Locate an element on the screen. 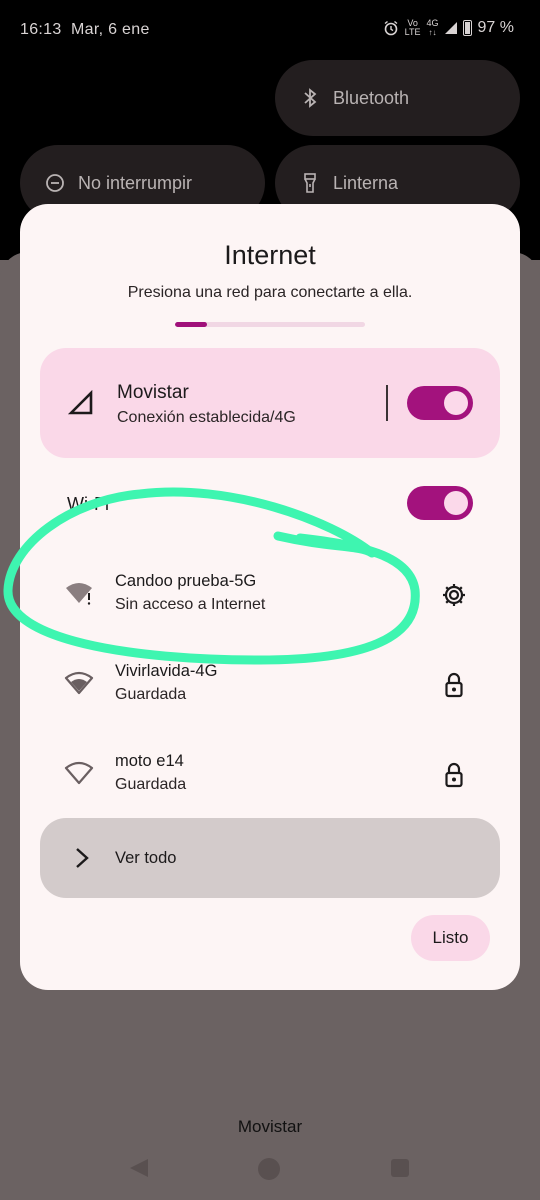  network-type: 4G ↑↓ is located at coordinates (432, 28).